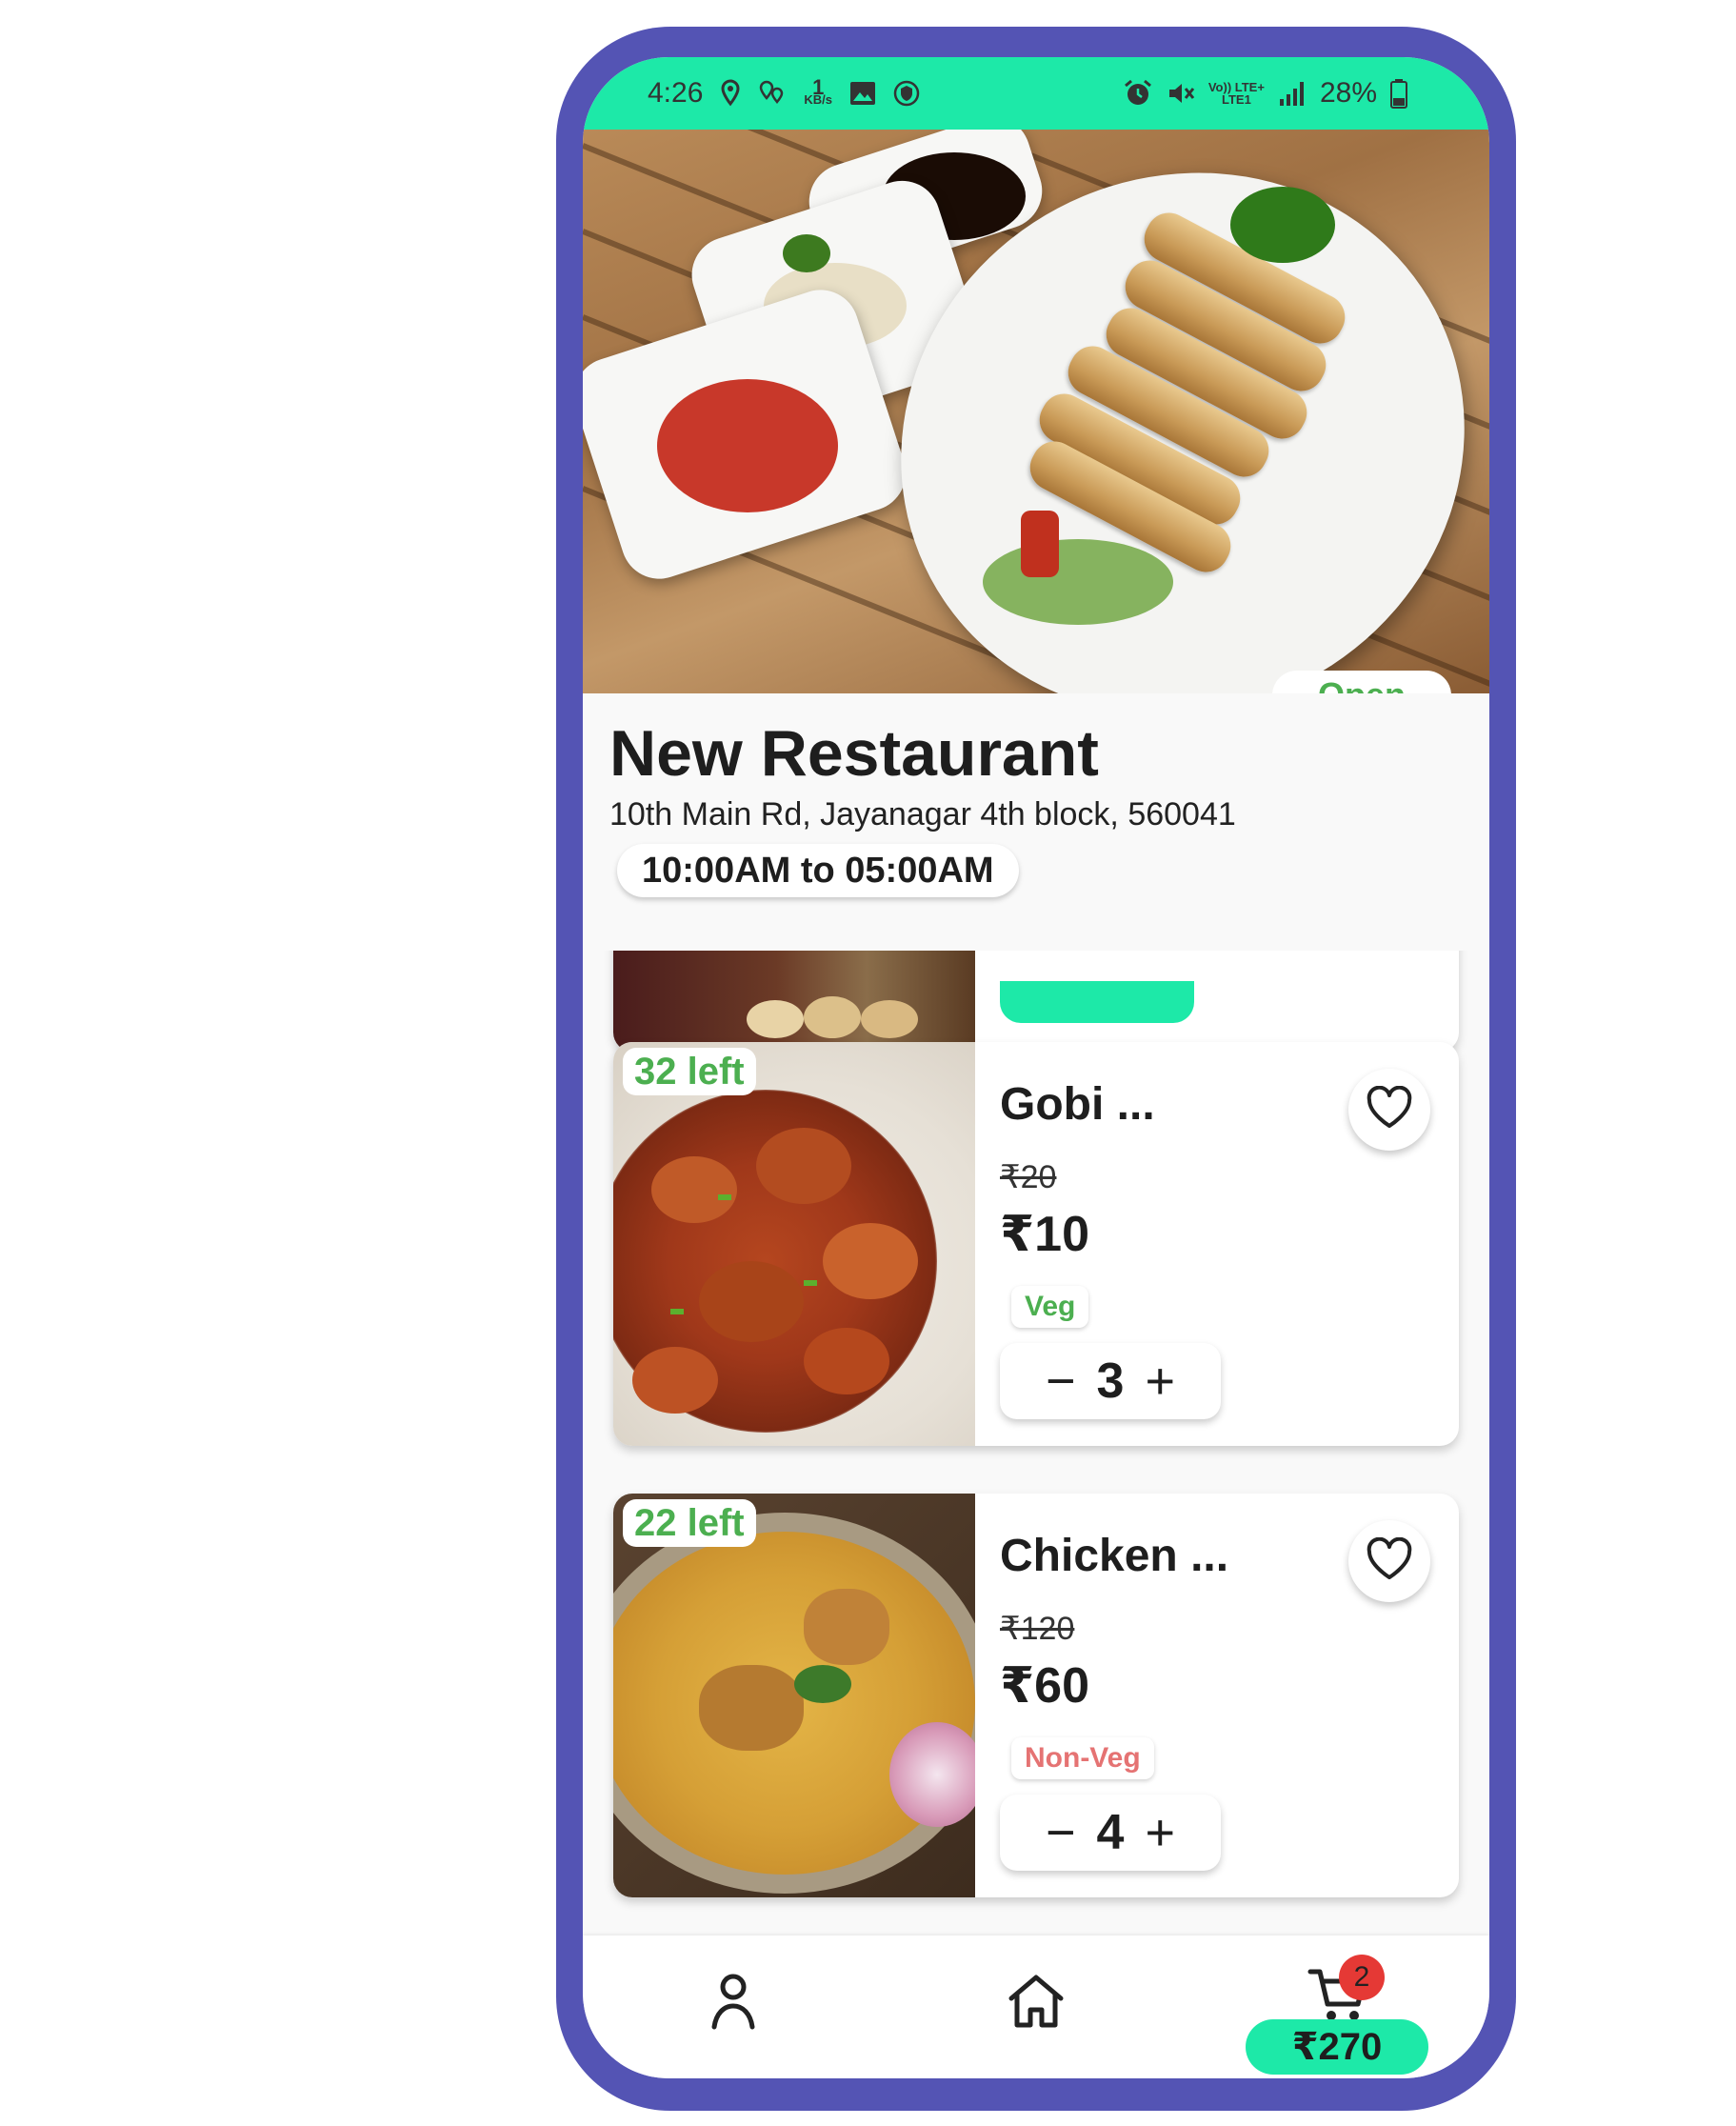  Describe the element at coordinates (772, 93) in the screenshot. I see `location-sharing-icon` at that location.